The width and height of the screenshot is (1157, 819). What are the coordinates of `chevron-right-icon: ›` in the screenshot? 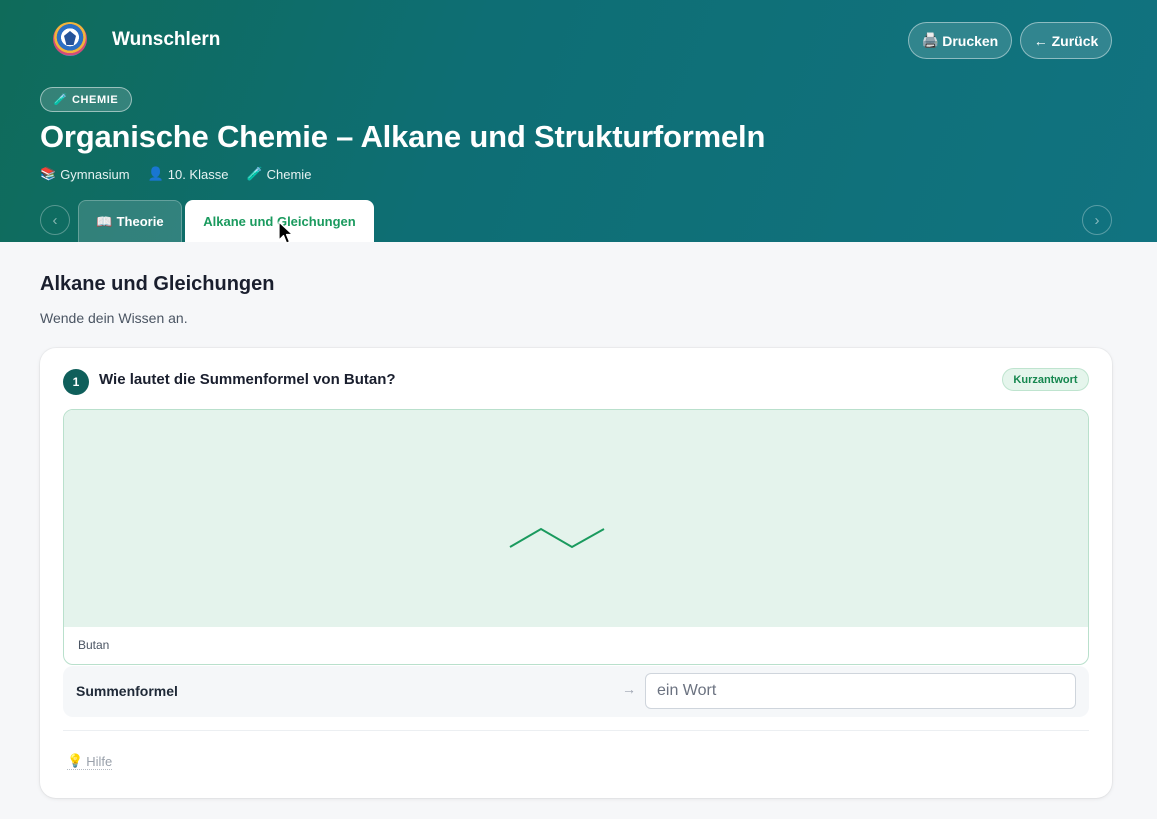 It's located at (1097, 220).